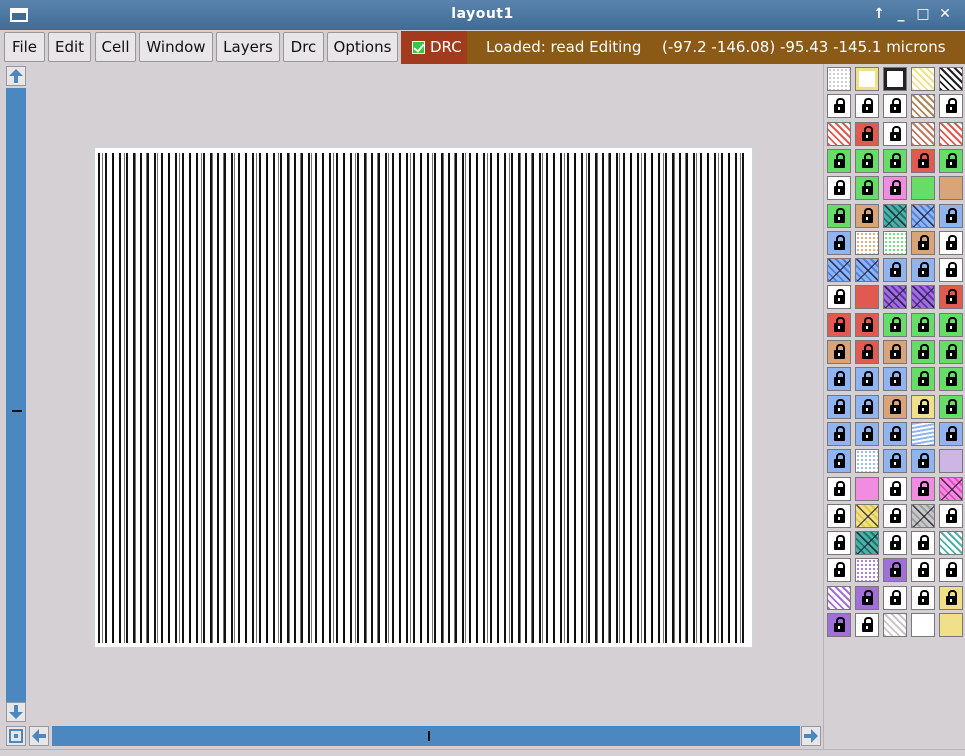  Describe the element at coordinates (879, 14) in the screenshot. I see `keep-above-button: ↑` at that location.